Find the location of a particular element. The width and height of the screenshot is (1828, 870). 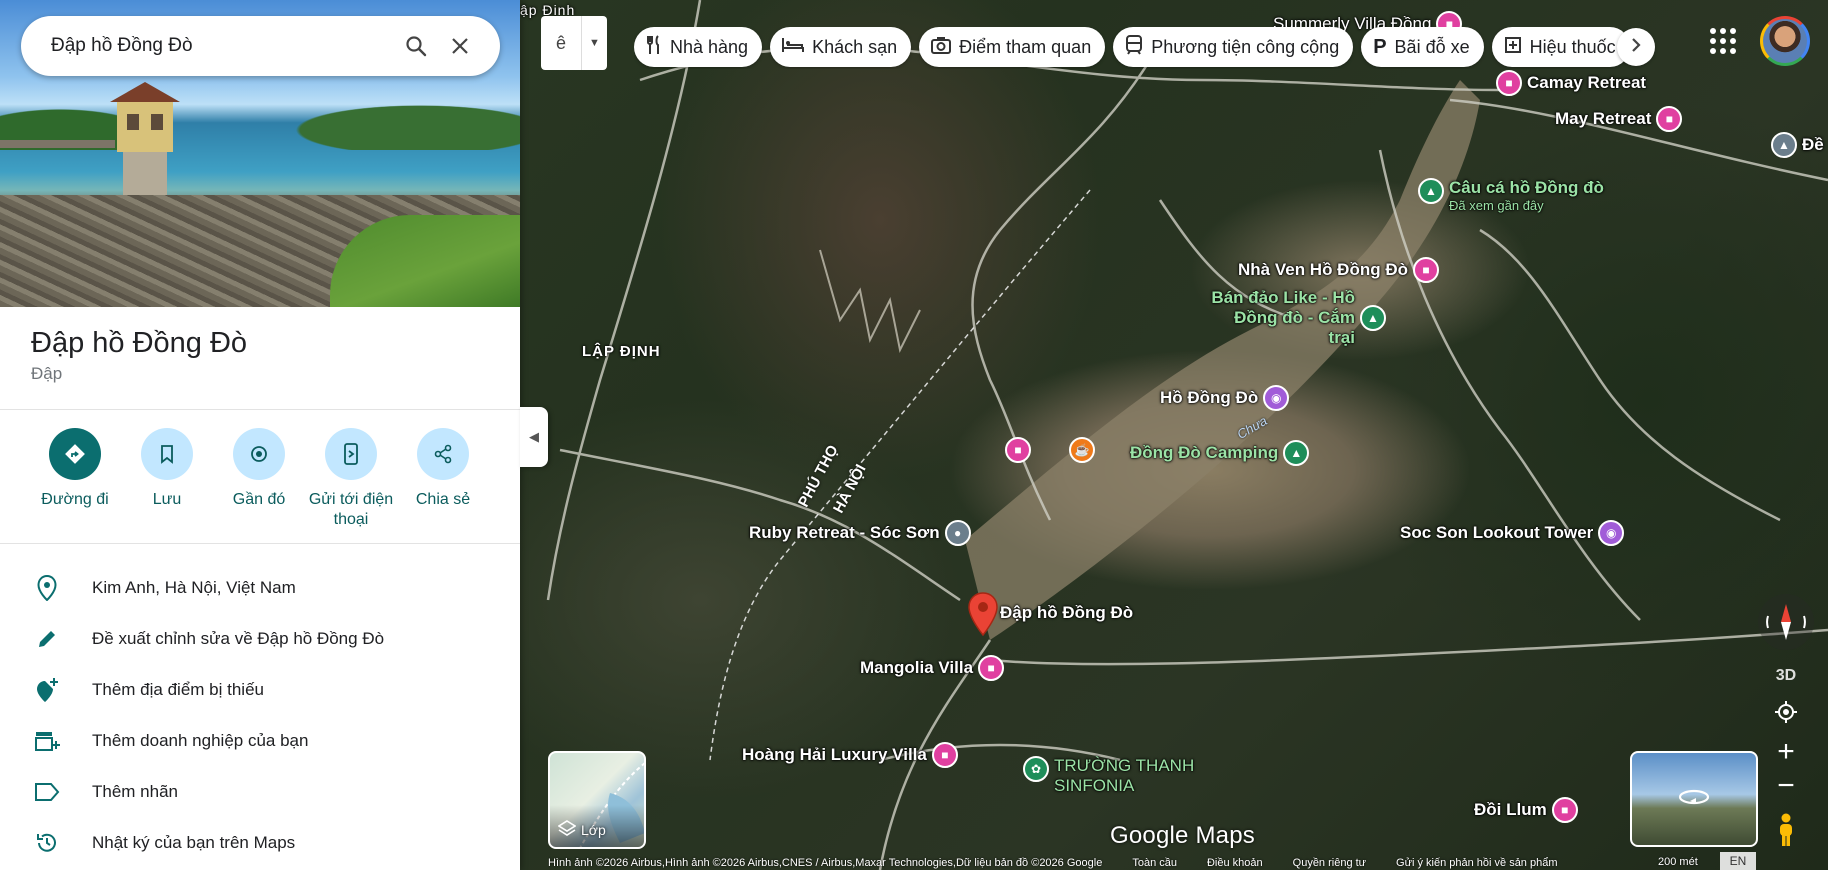

share-button: Chia sẻ is located at coordinates (443, 479).